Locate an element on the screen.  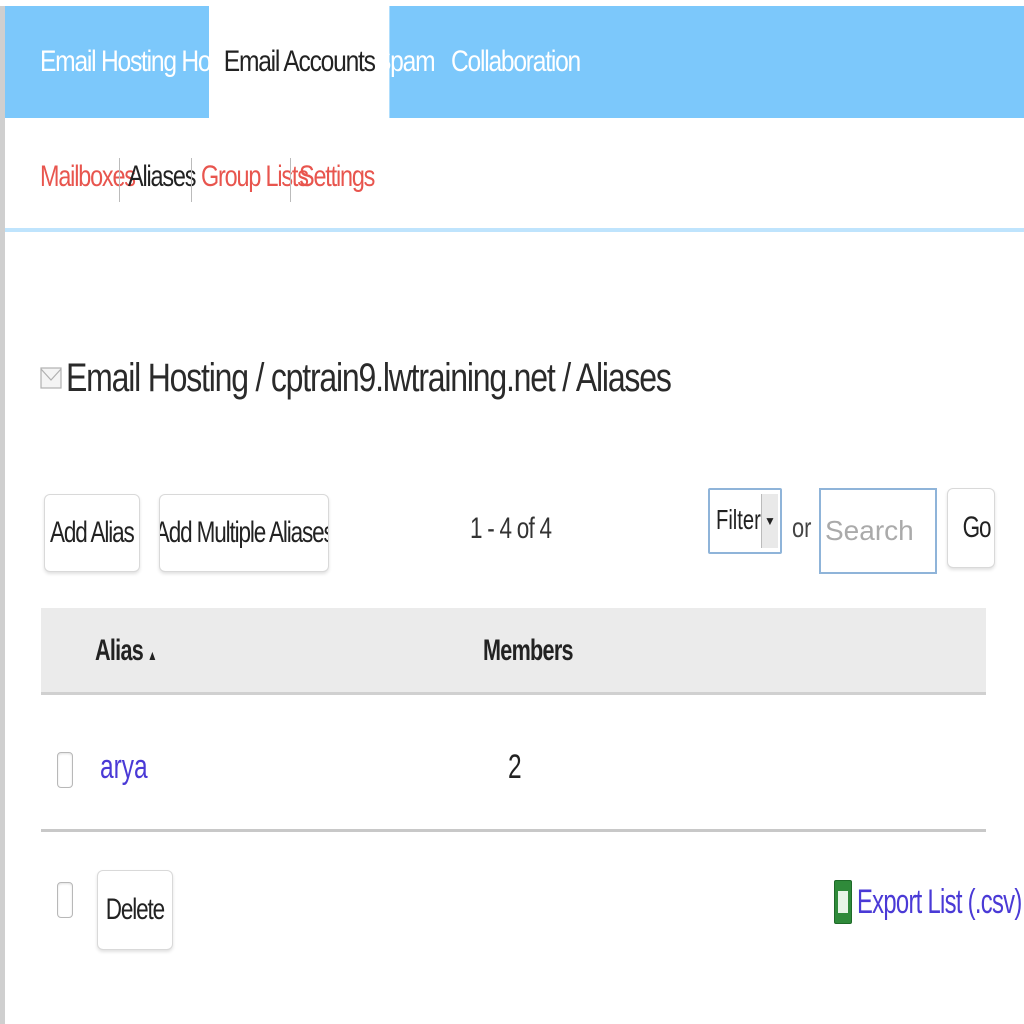
subnav-item-group-lists: Group Lists is located at coordinates (255, 177).